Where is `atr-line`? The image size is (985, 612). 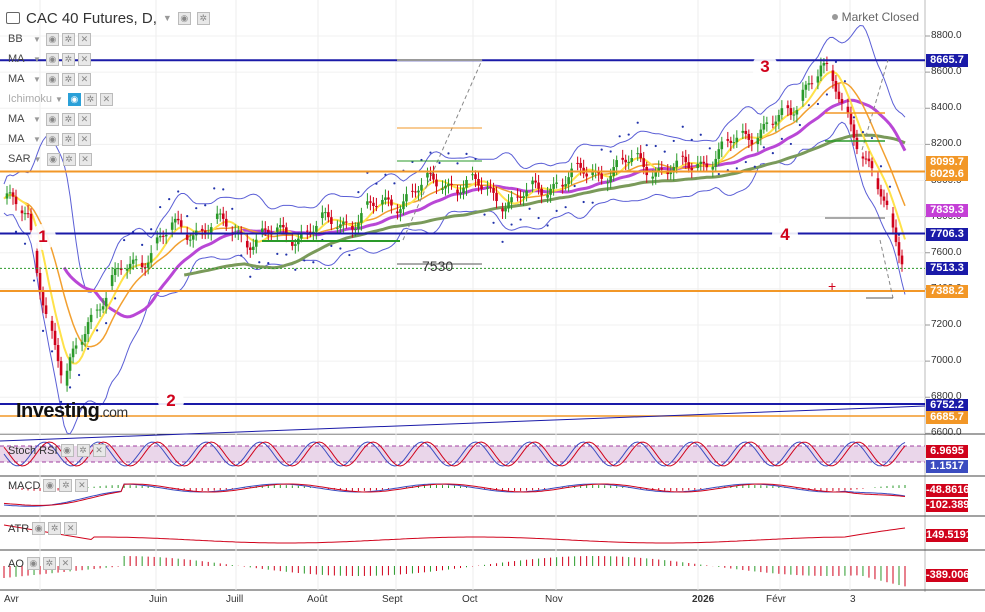
atr-line is located at coordinates (454, 534).